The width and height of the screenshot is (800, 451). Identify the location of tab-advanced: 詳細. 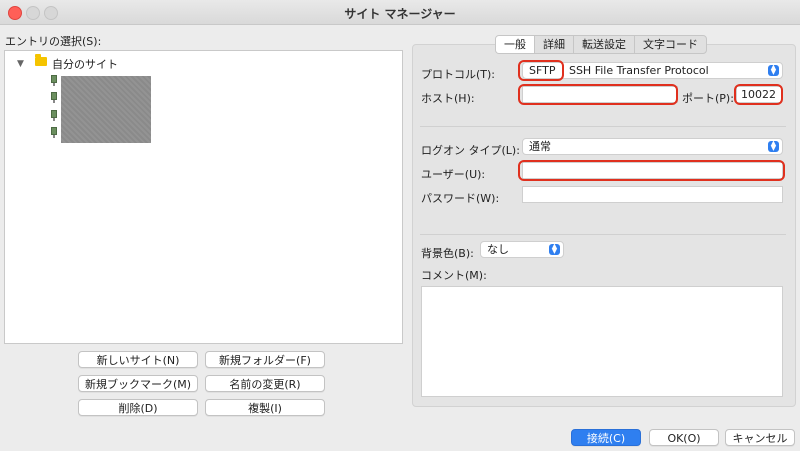
(553, 44).